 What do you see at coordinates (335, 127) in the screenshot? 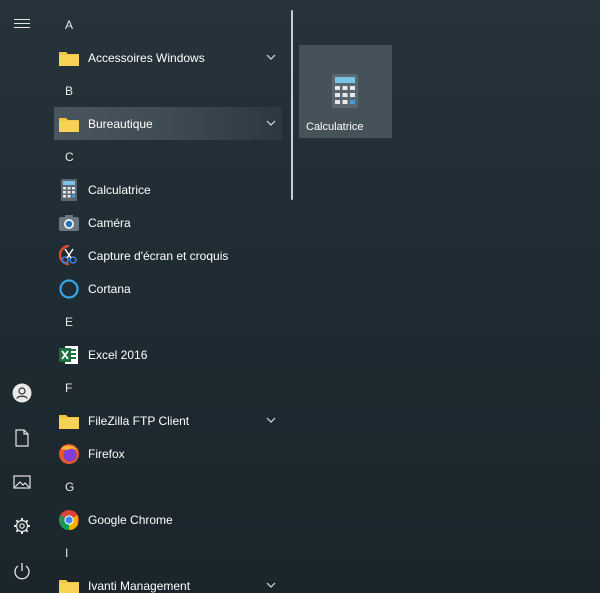
I see `tile-label: Calculatrice` at bounding box center [335, 127].